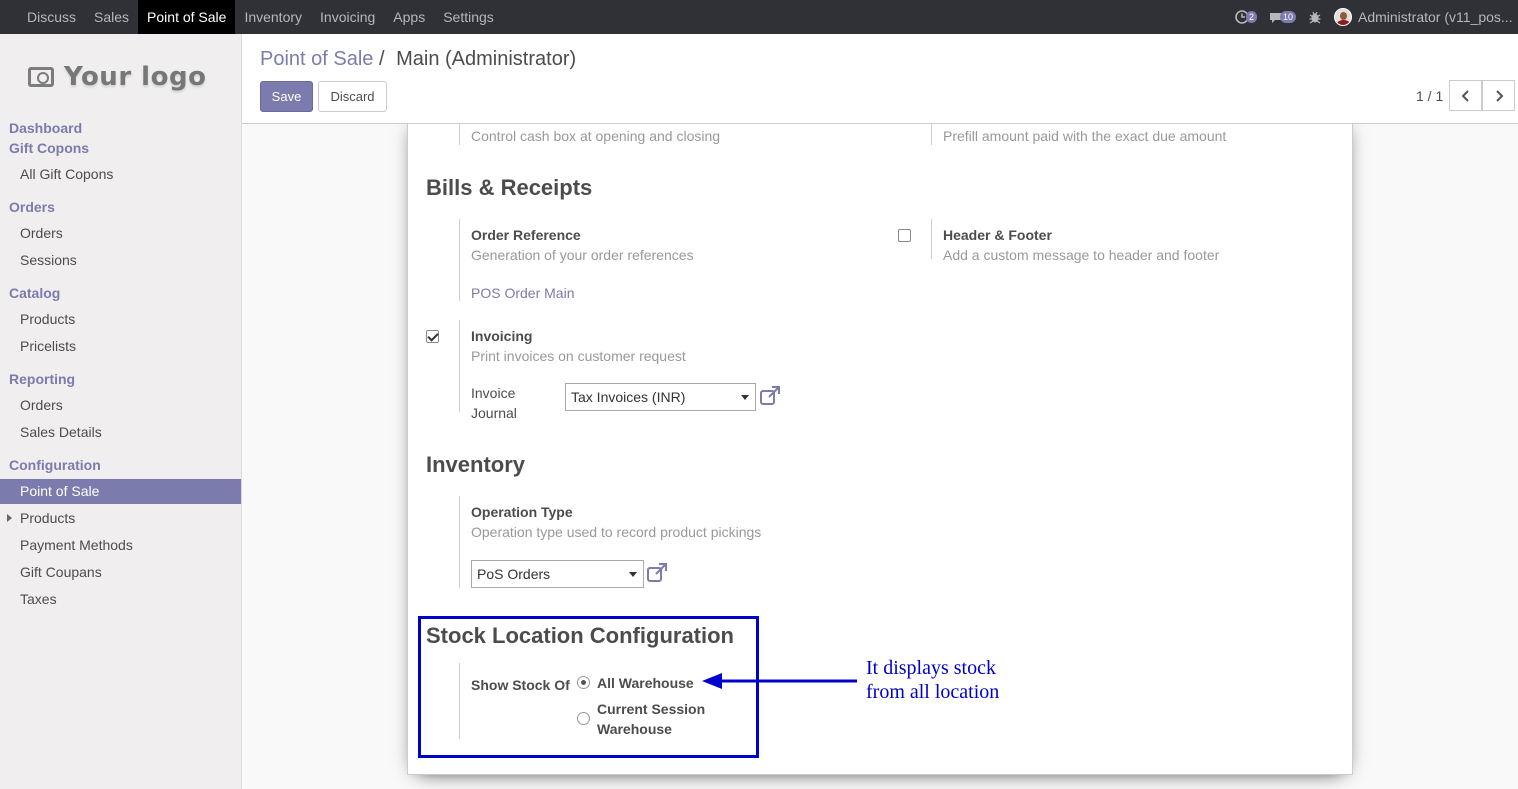  Describe the element at coordinates (468, 17) in the screenshot. I see `menu-settings: Settings` at that location.